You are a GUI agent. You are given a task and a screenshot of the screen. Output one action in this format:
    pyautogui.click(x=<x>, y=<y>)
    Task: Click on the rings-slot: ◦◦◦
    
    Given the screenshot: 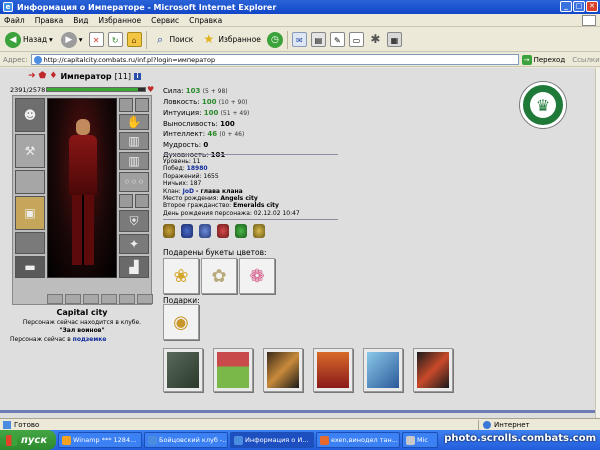 What is the action you would take?
    pyautogui.click(x=134, y=182)
    